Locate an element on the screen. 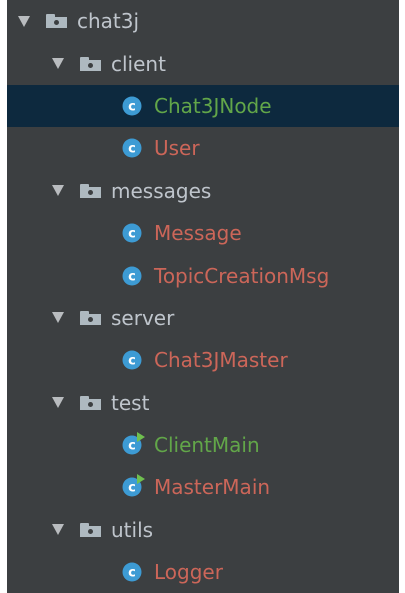  tree-row-user: c User is located at coordinates (203, 148).